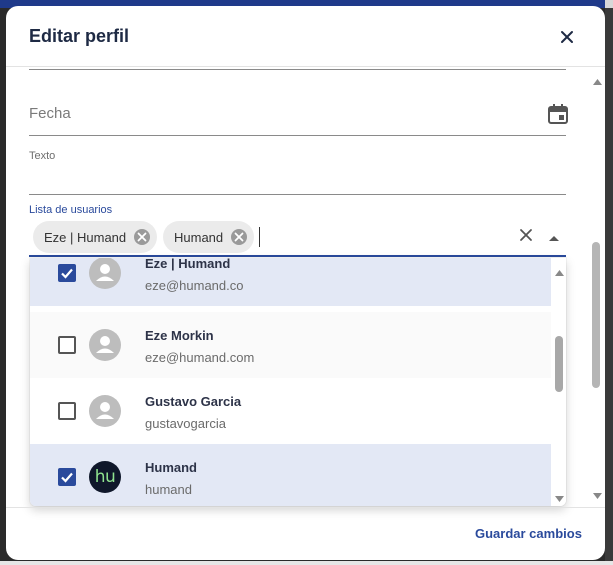 Image resolution: width=613 pixels, height=565 pixels. What do you see at coordinates (297, 256) in the screenshot?
I see `users-field-underline` at bounding box center [297, 256].